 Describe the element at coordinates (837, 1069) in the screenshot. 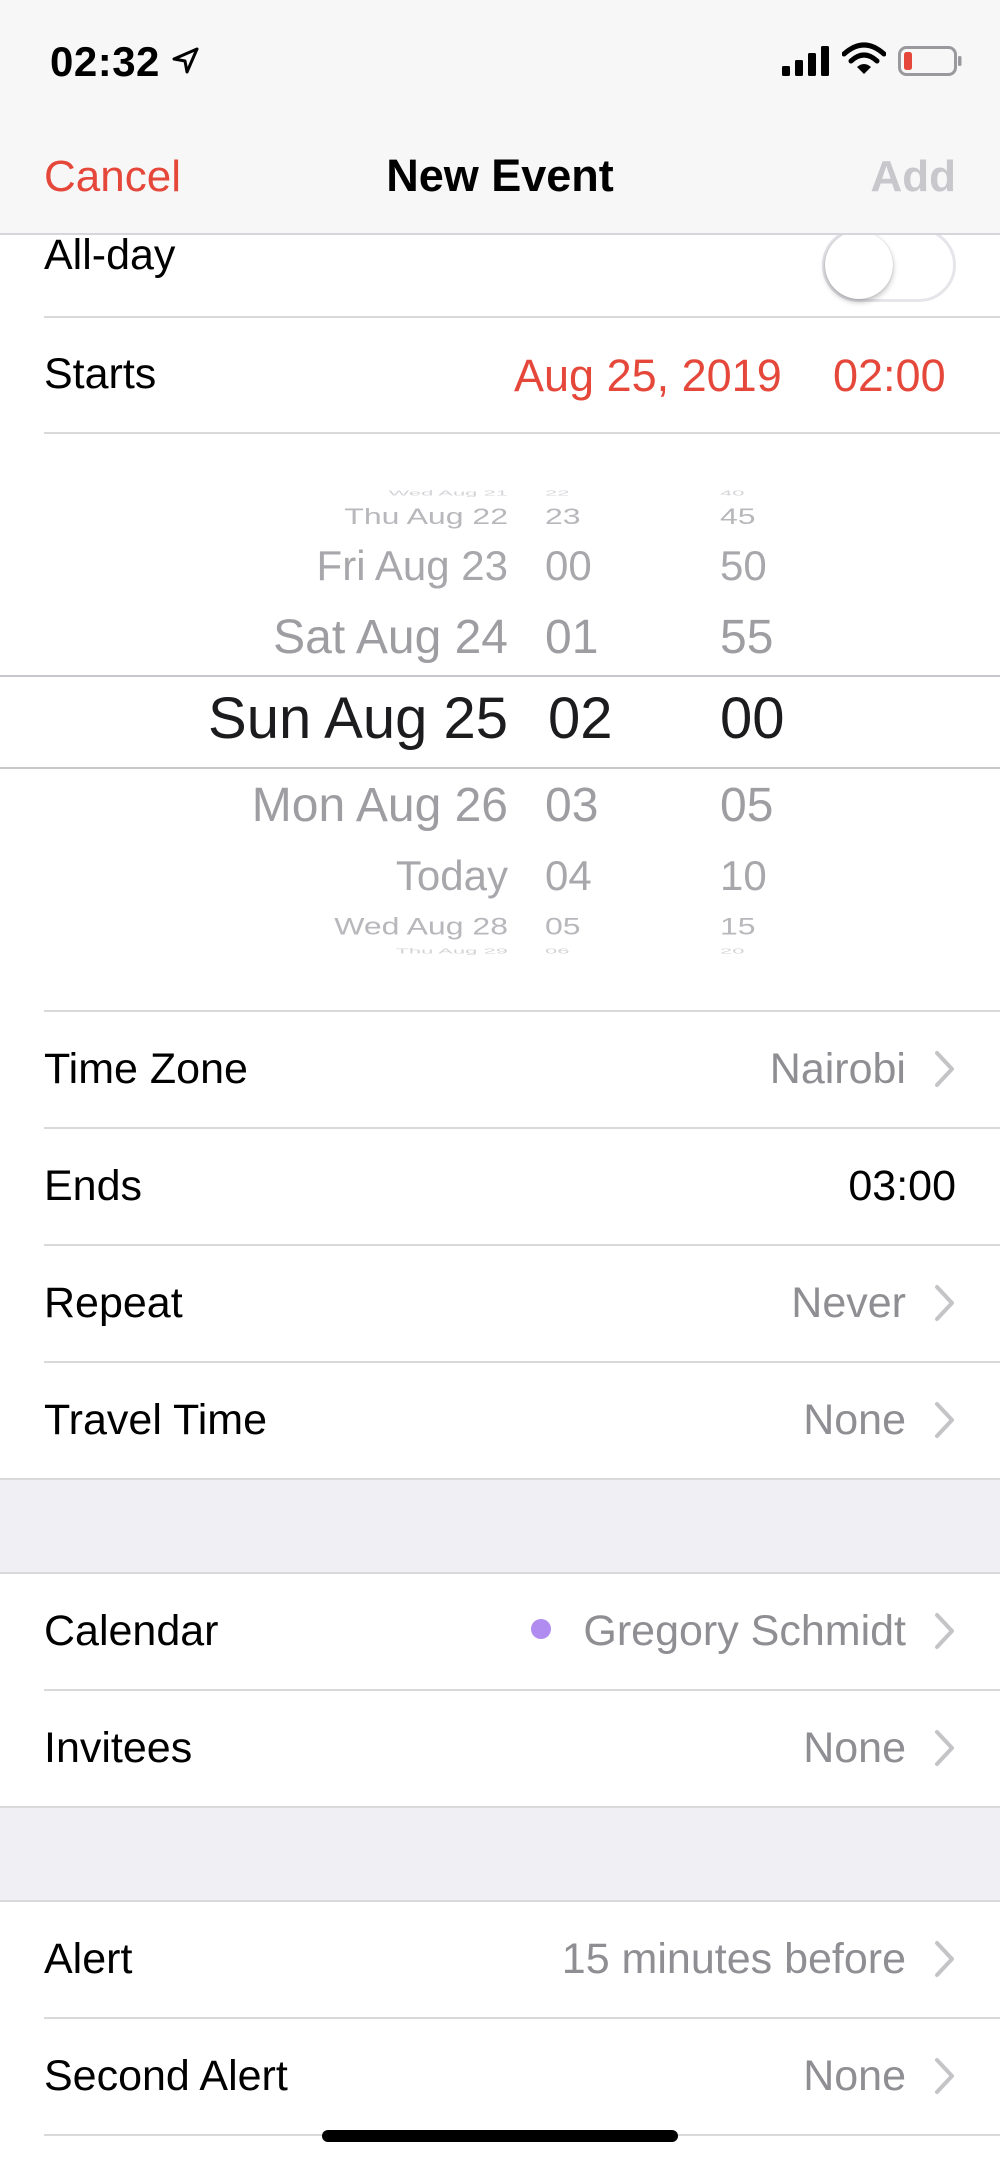

I see `time-zone-value: Nairobi` at that location.